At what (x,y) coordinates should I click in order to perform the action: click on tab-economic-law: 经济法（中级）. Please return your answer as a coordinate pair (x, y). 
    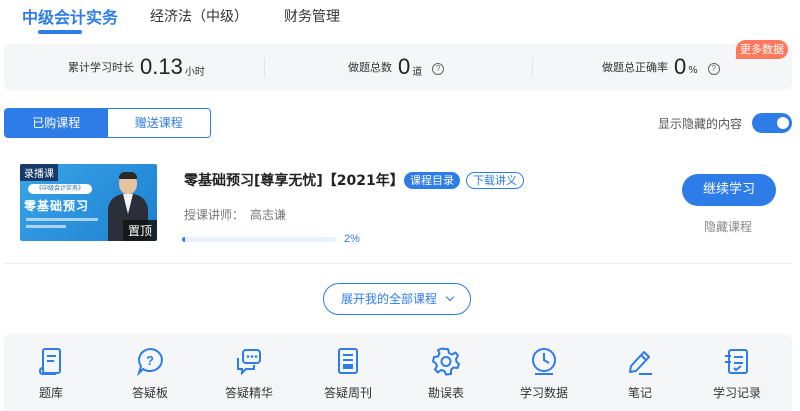
    Looking at the image, I should click on (199, 16).